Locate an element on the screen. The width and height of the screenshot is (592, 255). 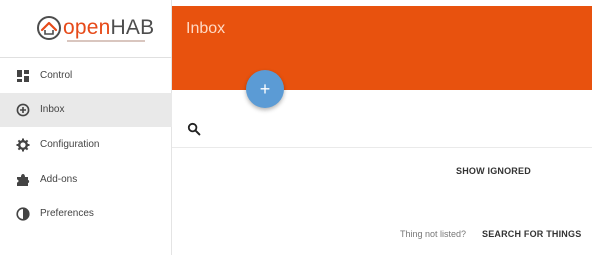
inbox-add-icon is located at coordinates (23, 110).